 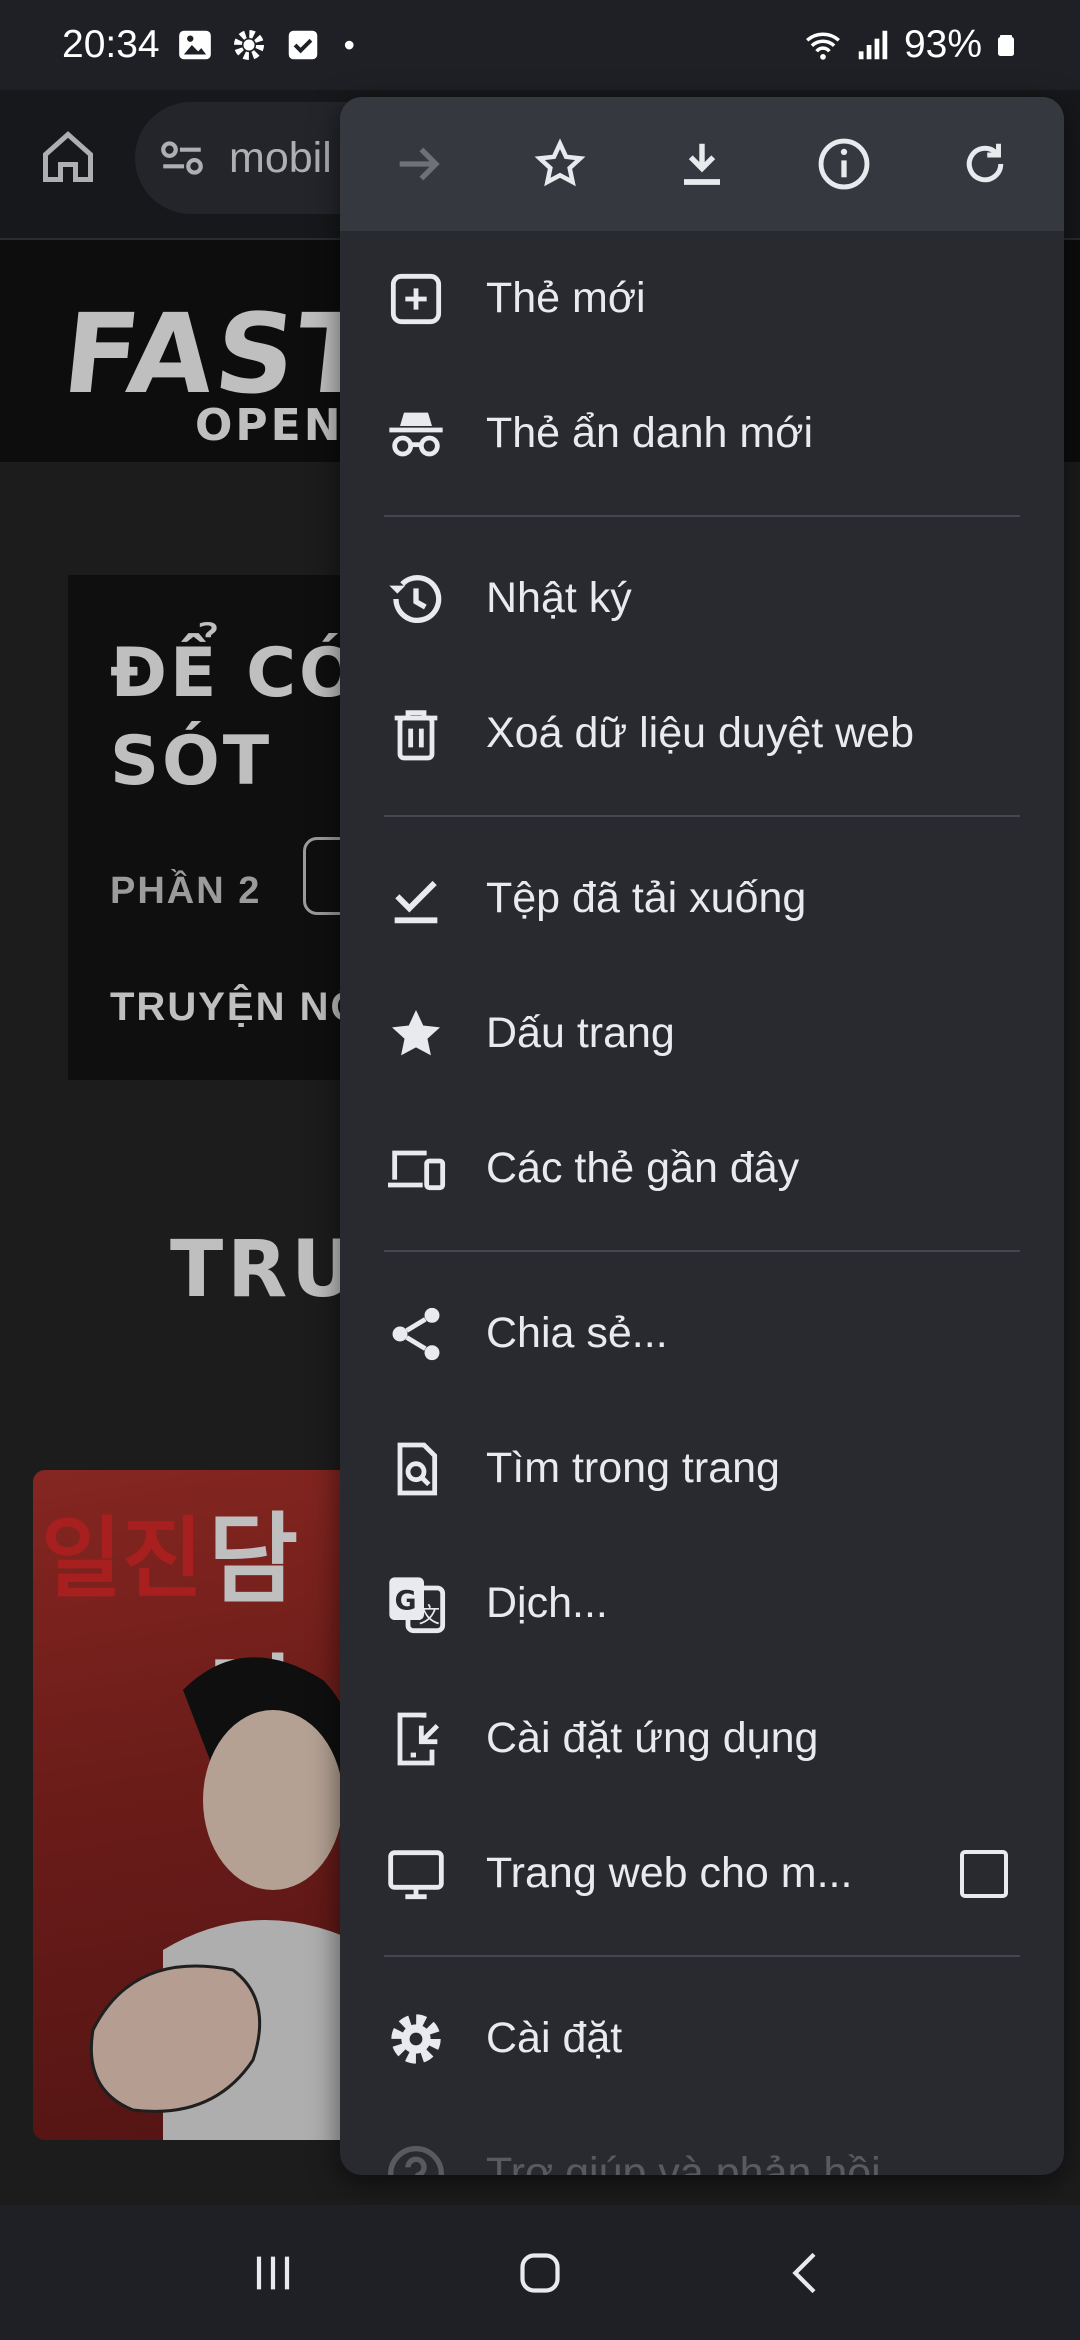 I want to click on gallery-icon, so click(x=194, y=45).